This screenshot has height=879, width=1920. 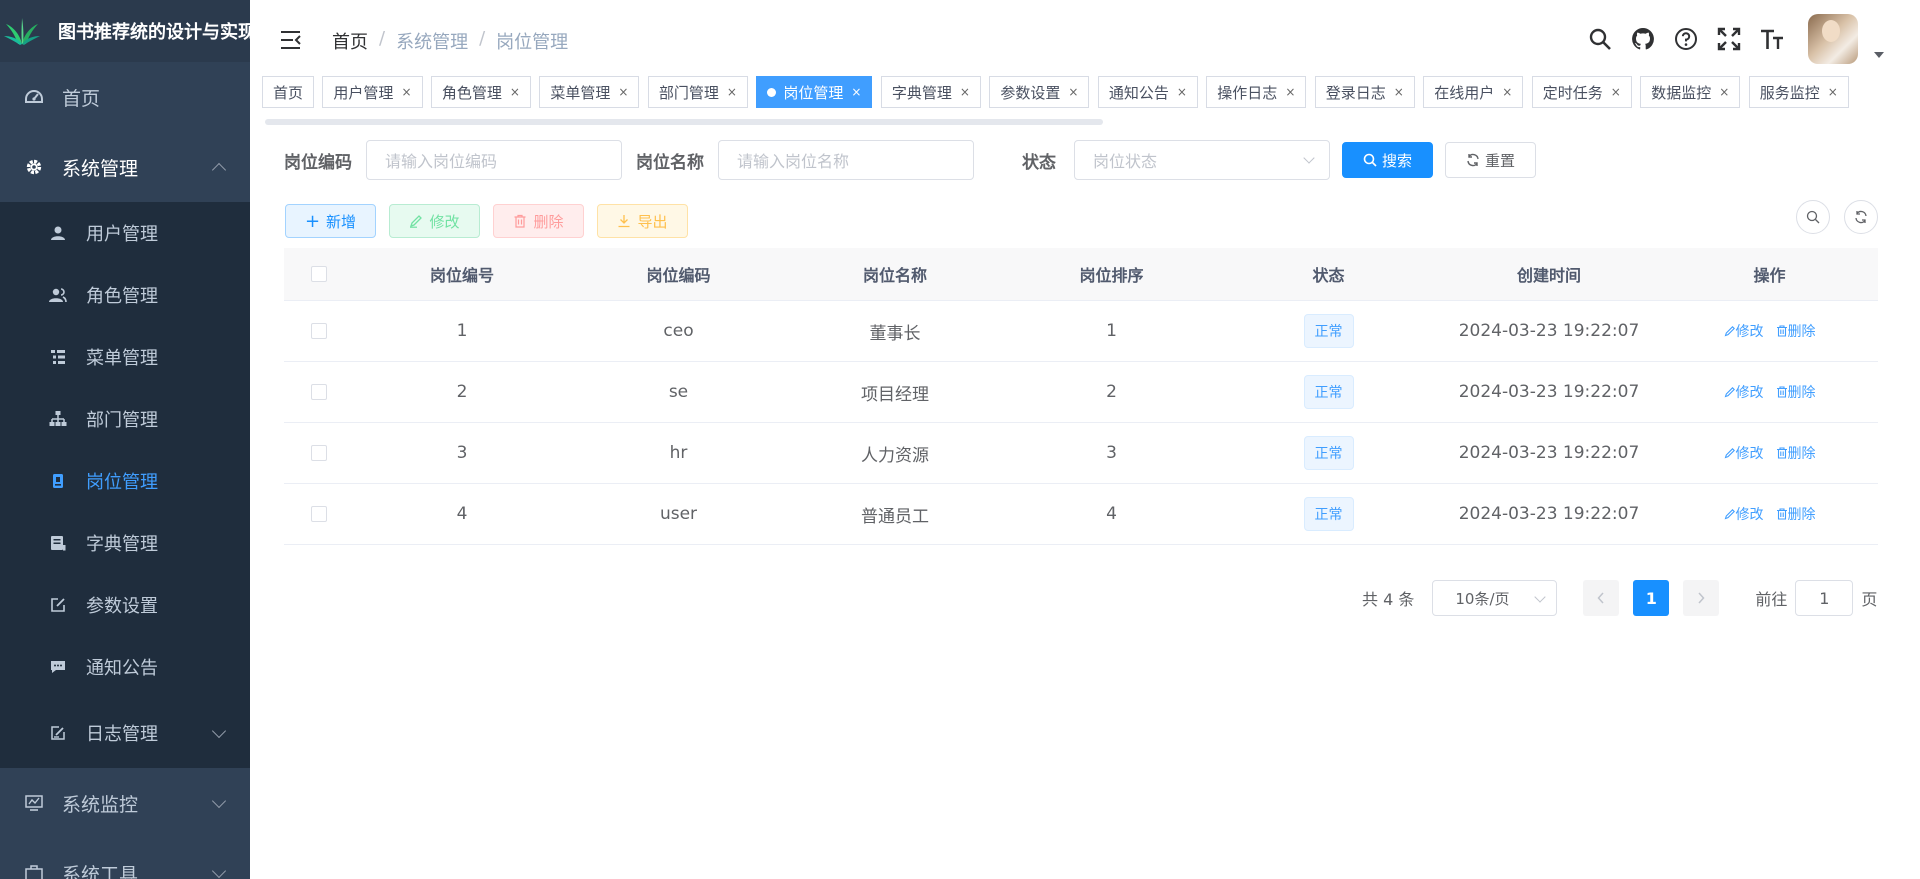 What do you see at coordinates (100, 168) in the screenshot?
I see `sidebar-item-label: 系统管理` at bounding box center [100, 168].